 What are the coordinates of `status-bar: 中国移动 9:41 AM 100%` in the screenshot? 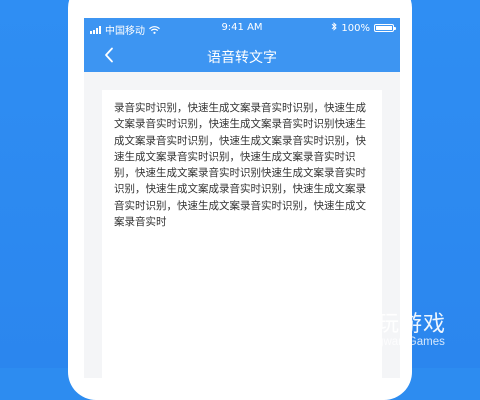 It's located at (242, 28).